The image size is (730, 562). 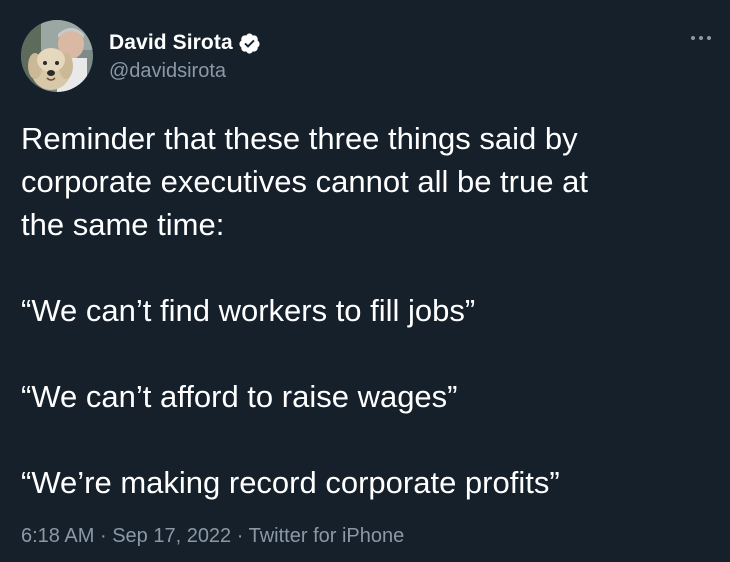 I want to click on avatar-photo-dog-icon, so click(x=57, y=56).